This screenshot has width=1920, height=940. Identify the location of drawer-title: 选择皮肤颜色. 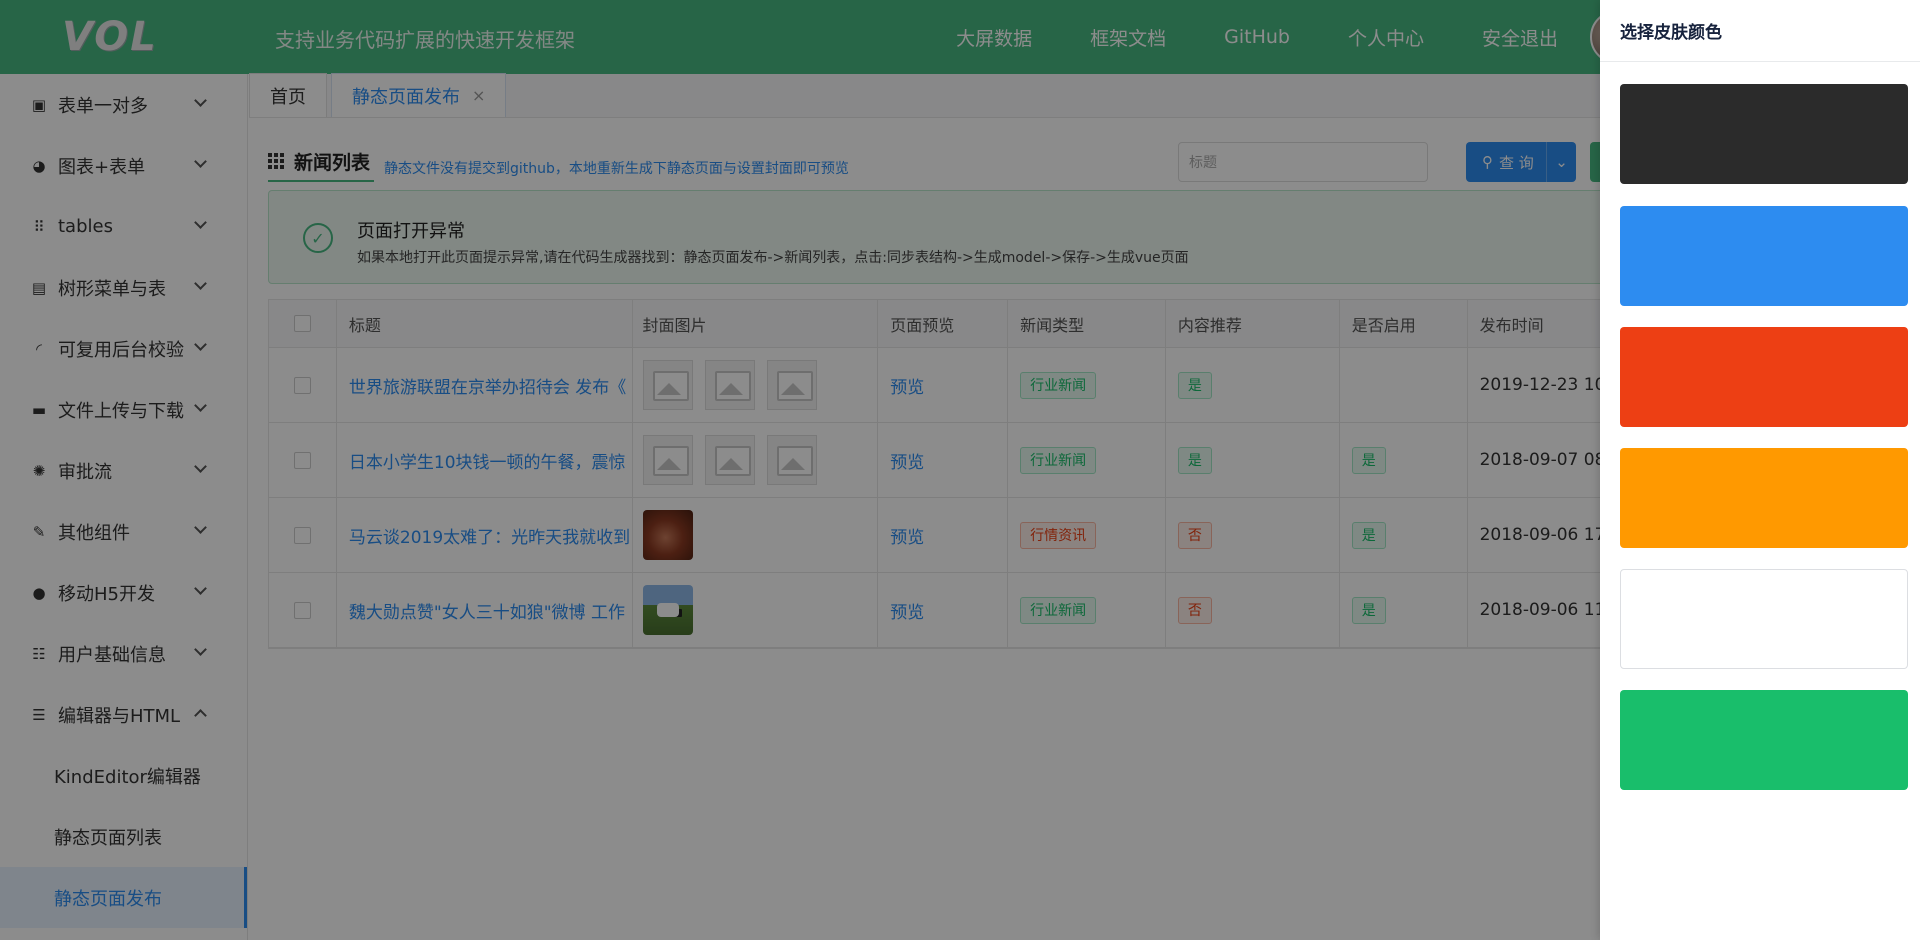
(1760, 31).